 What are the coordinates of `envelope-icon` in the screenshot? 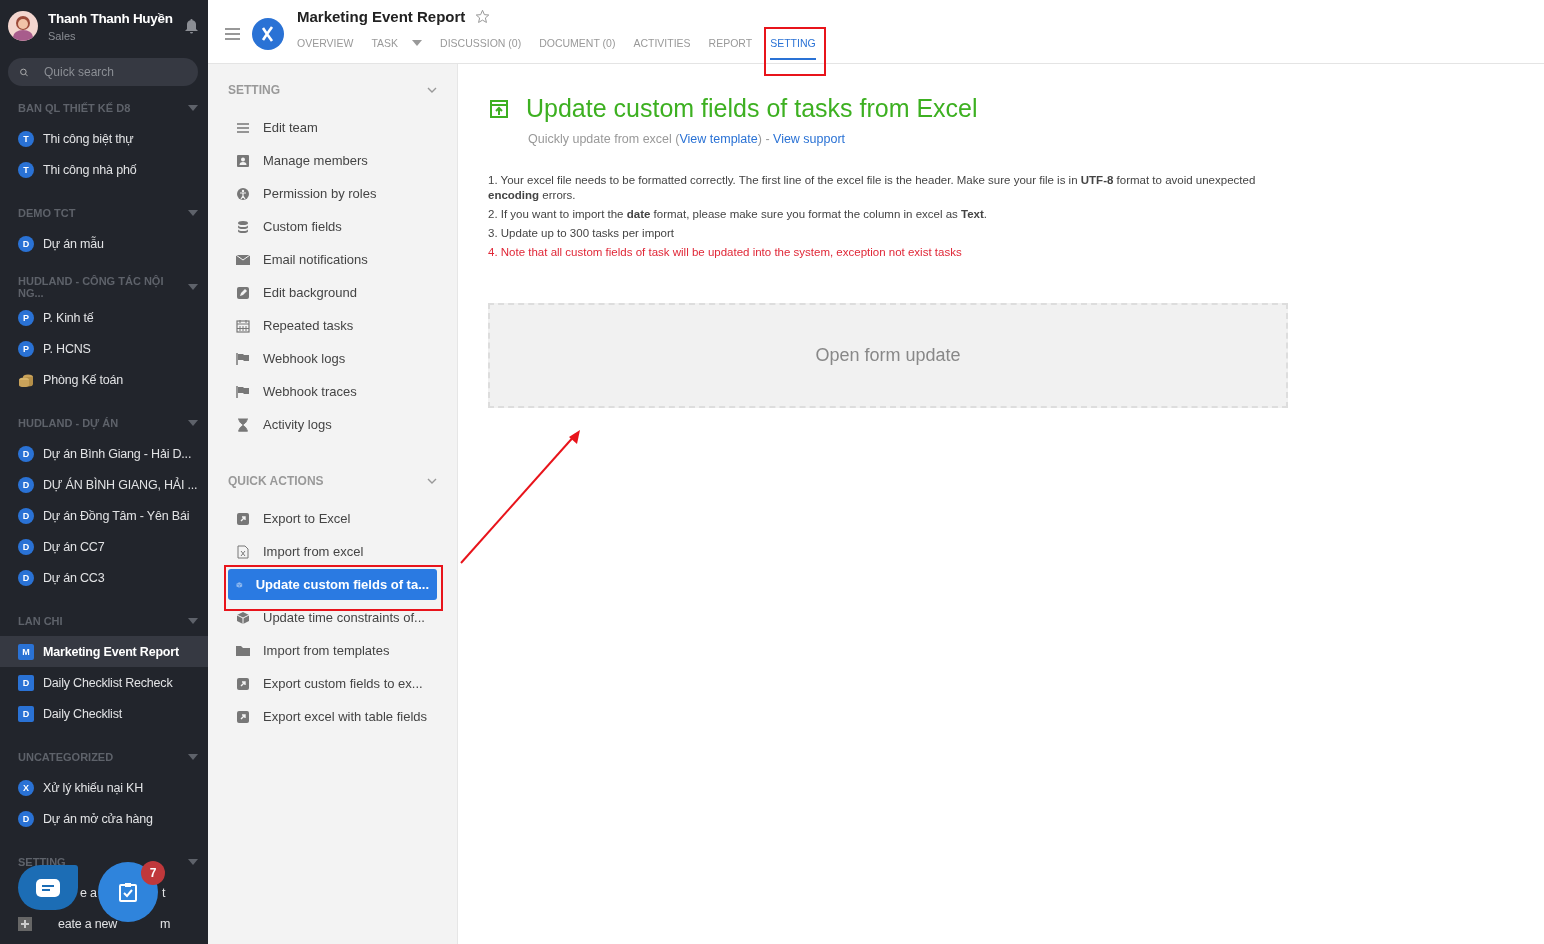 It's located at (243, 259).